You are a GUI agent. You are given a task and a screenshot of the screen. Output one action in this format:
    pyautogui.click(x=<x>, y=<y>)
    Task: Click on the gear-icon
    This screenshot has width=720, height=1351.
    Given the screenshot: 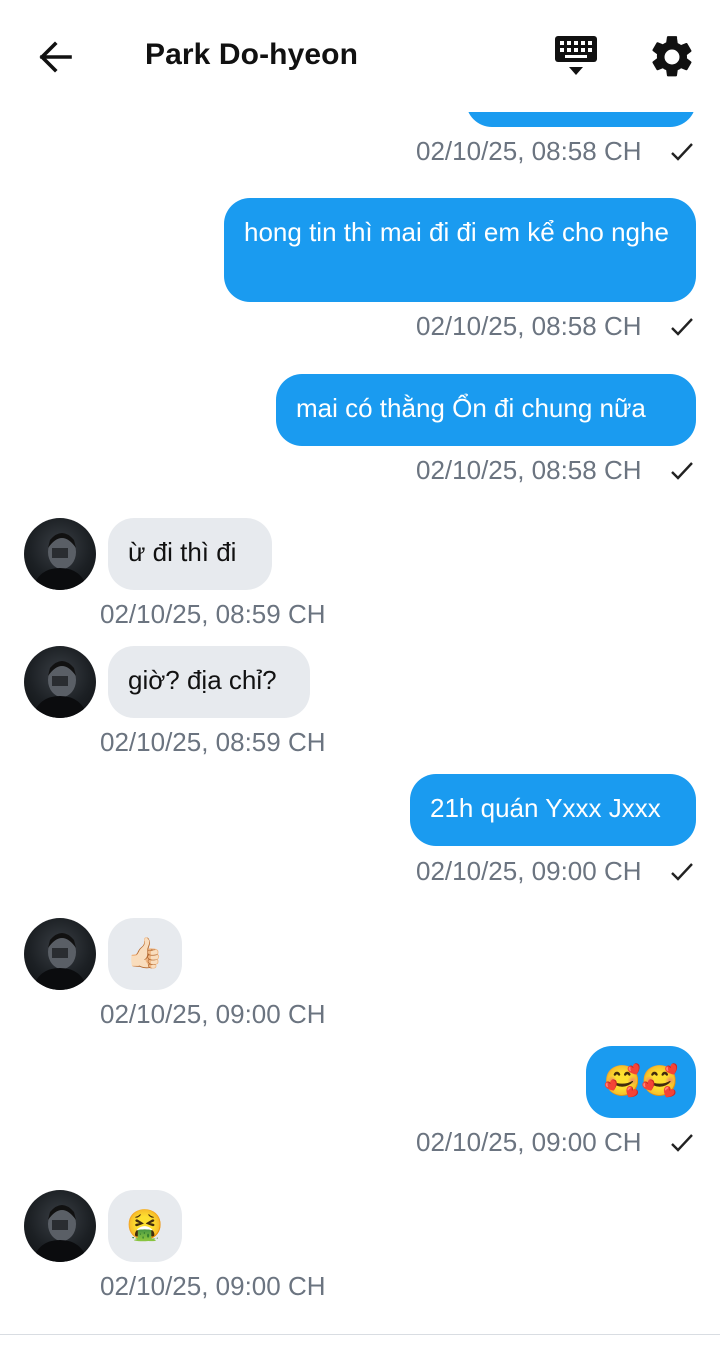 What is the action you would take?
    pyautogui.click(x=672, y=56)
    